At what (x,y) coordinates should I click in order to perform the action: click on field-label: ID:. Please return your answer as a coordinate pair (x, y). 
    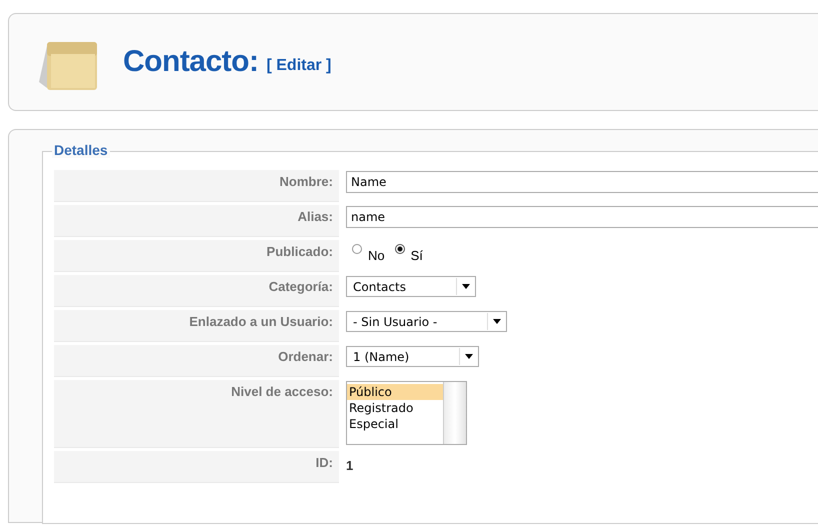
    Looking at the image, I should click on (196, 467).